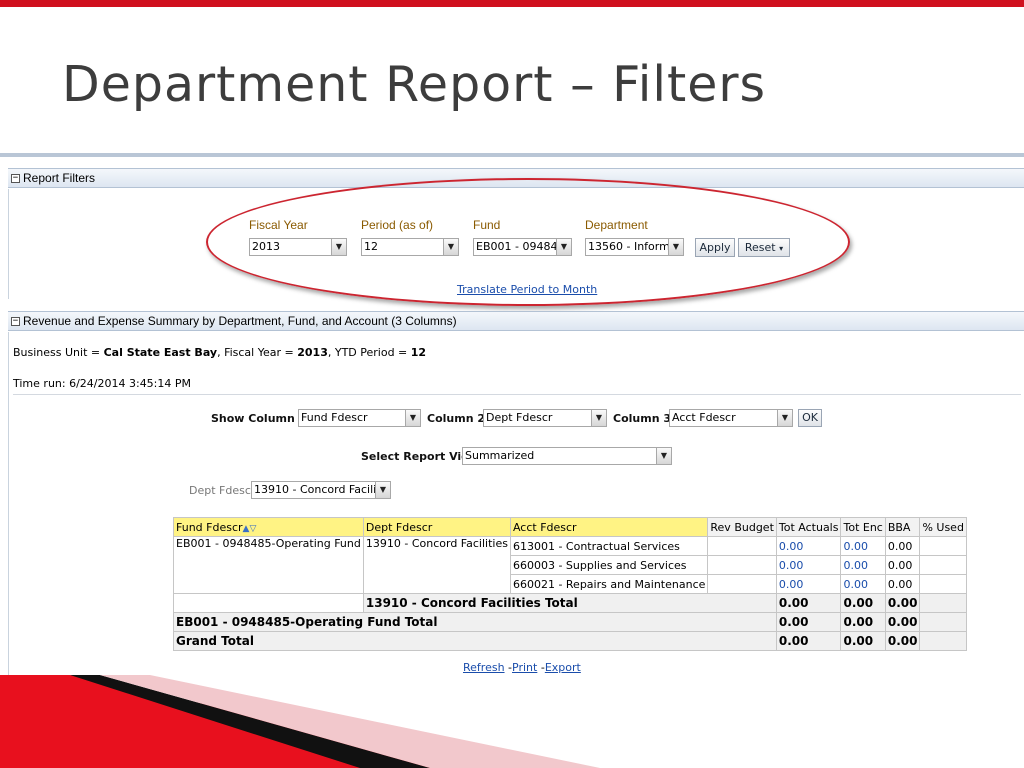  Describe the element at coordinates (810, 418) in the screenshot. I see `ok-button: OK` at that location.